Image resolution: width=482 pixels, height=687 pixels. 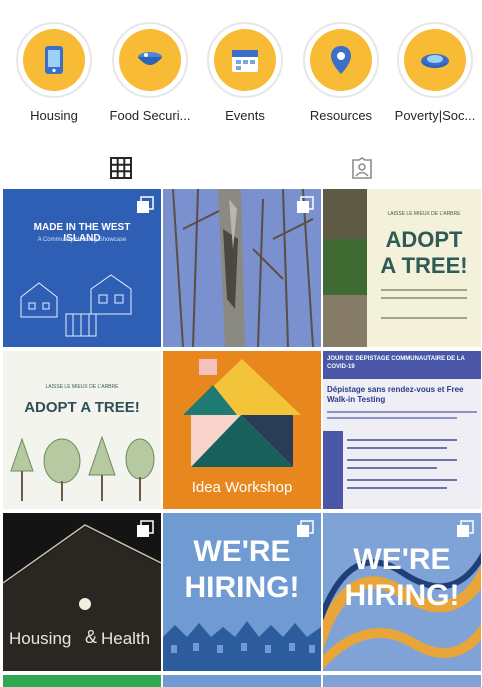 What do you see at coordinates (242, 646) in the screenshot?
I see `rowhouses-illustration` at bounding box center [242, 646].